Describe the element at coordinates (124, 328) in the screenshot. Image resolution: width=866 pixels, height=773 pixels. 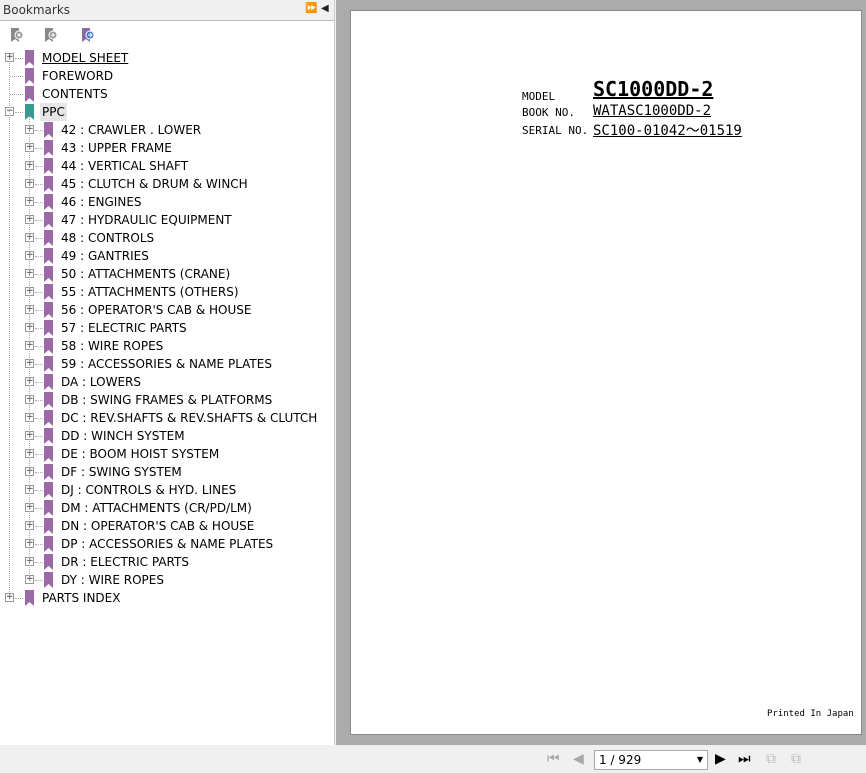
I see `bookmark-label: 57 : ELECTRIC PARTS` at that location.